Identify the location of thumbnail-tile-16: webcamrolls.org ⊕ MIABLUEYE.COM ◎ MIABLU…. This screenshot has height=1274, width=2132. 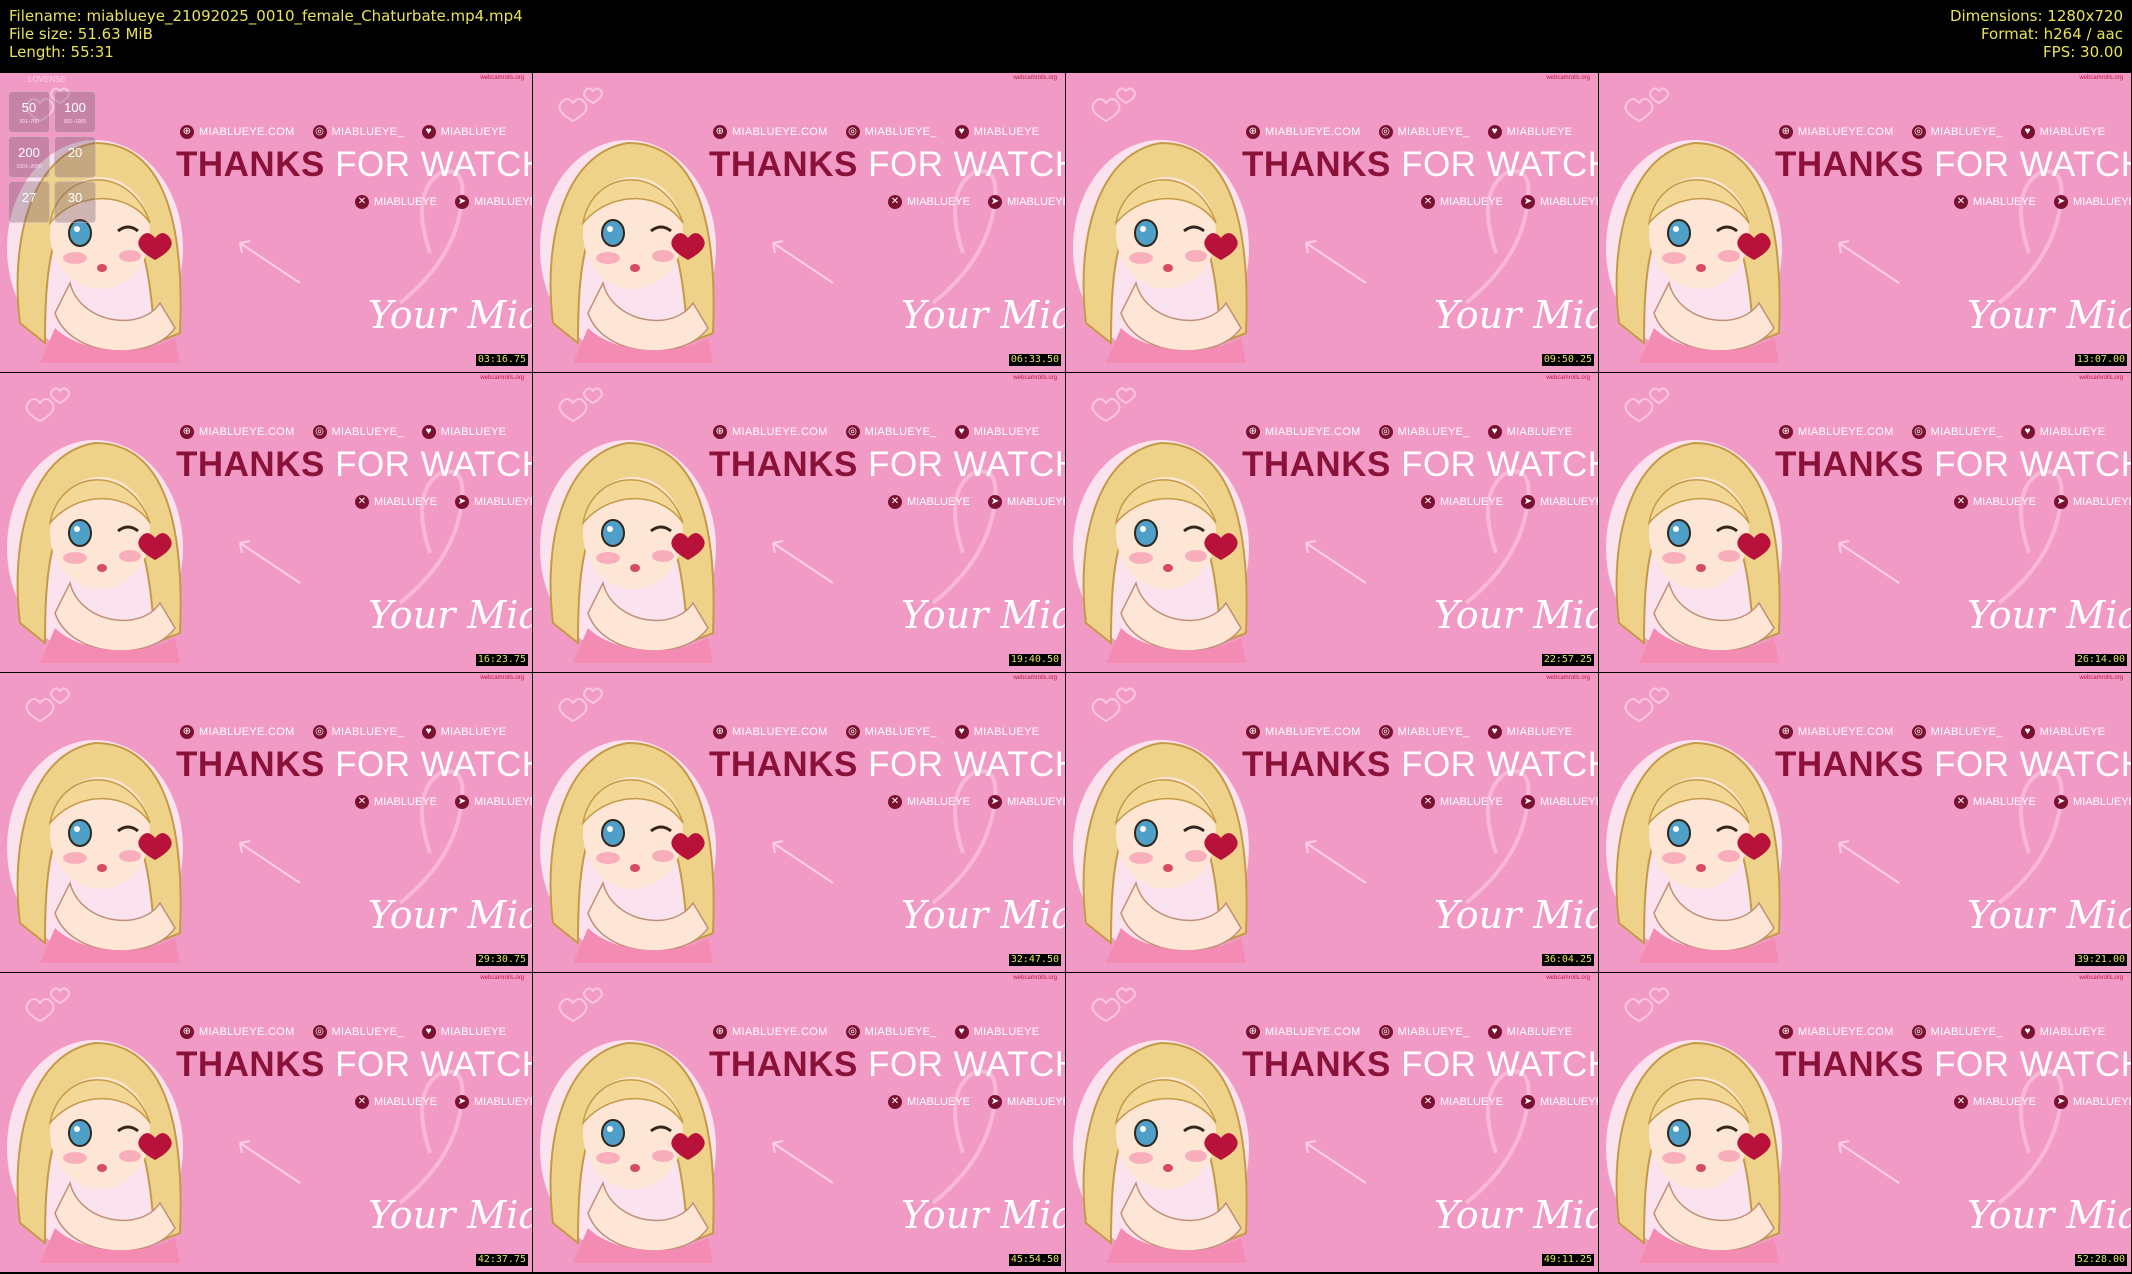
(1865, 1122).